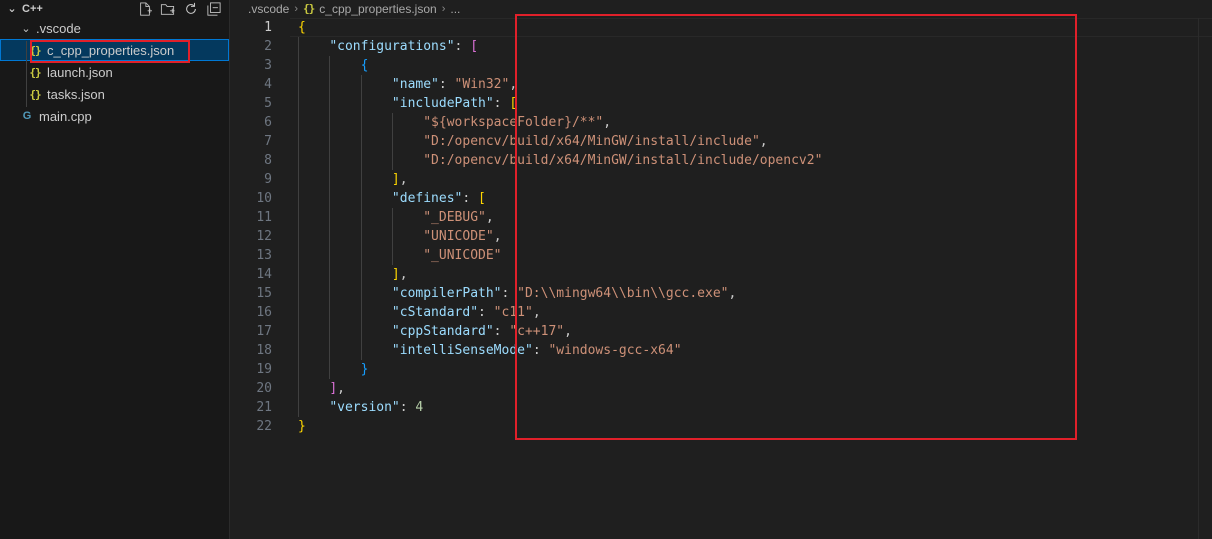  What do you see at coordinates (462, 350) in the screenshot?
I see `code-token: "intelliSenseMode"` at bounding box center [462, 350].